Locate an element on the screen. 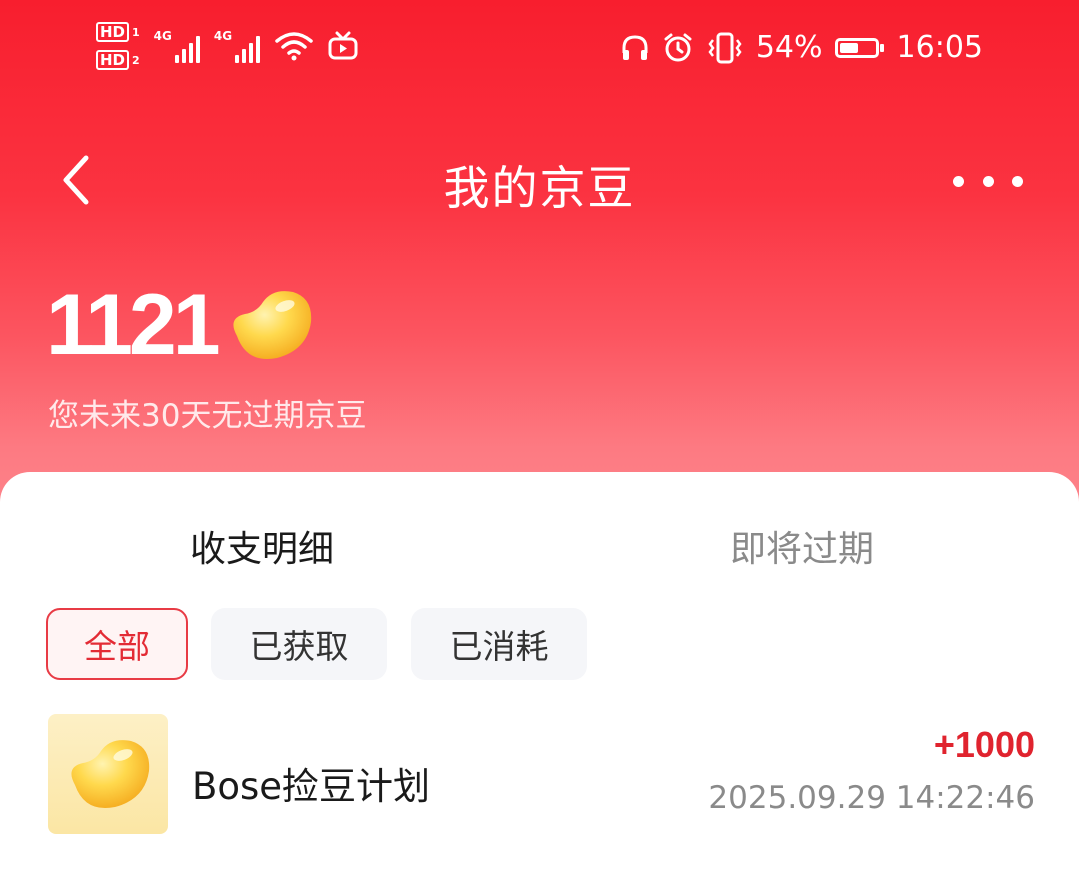 This screenshot has height=892, width=1079. sim-number-1: 1 is located at coordinates (136, 32).